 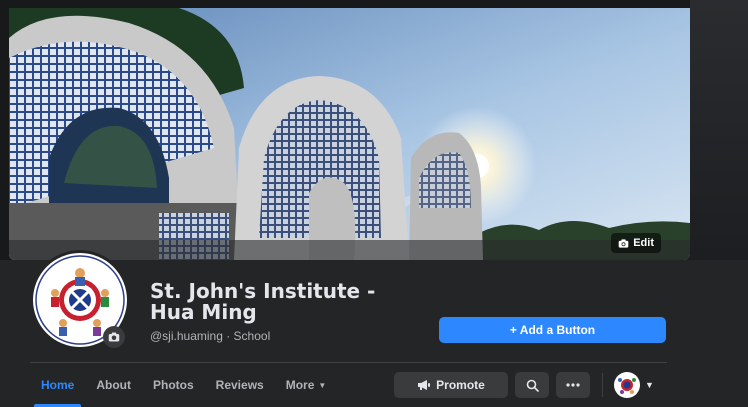 I want to click on profile-switcher: ▼, so click(x=634, y=385).